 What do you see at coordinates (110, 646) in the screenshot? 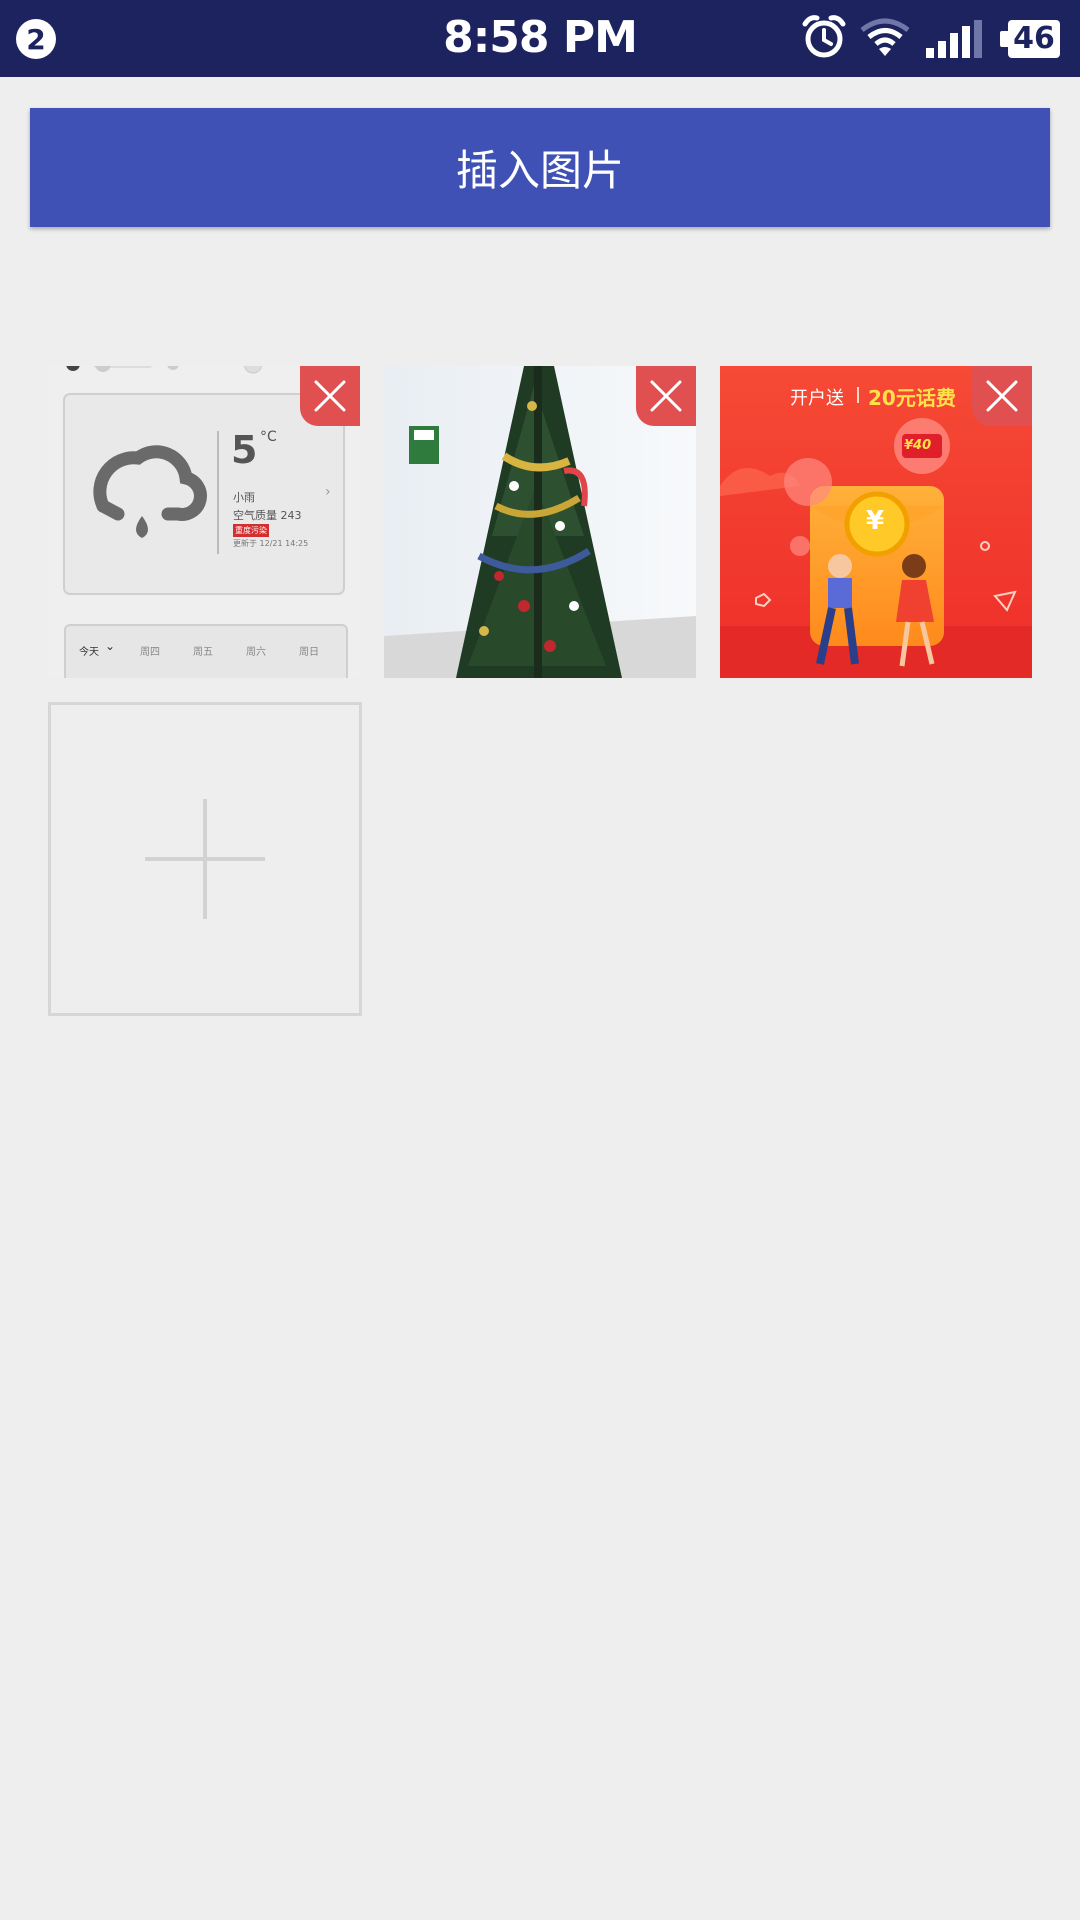
I see `chevron-down-icon: ⌄` at bounding box center [110, 646].